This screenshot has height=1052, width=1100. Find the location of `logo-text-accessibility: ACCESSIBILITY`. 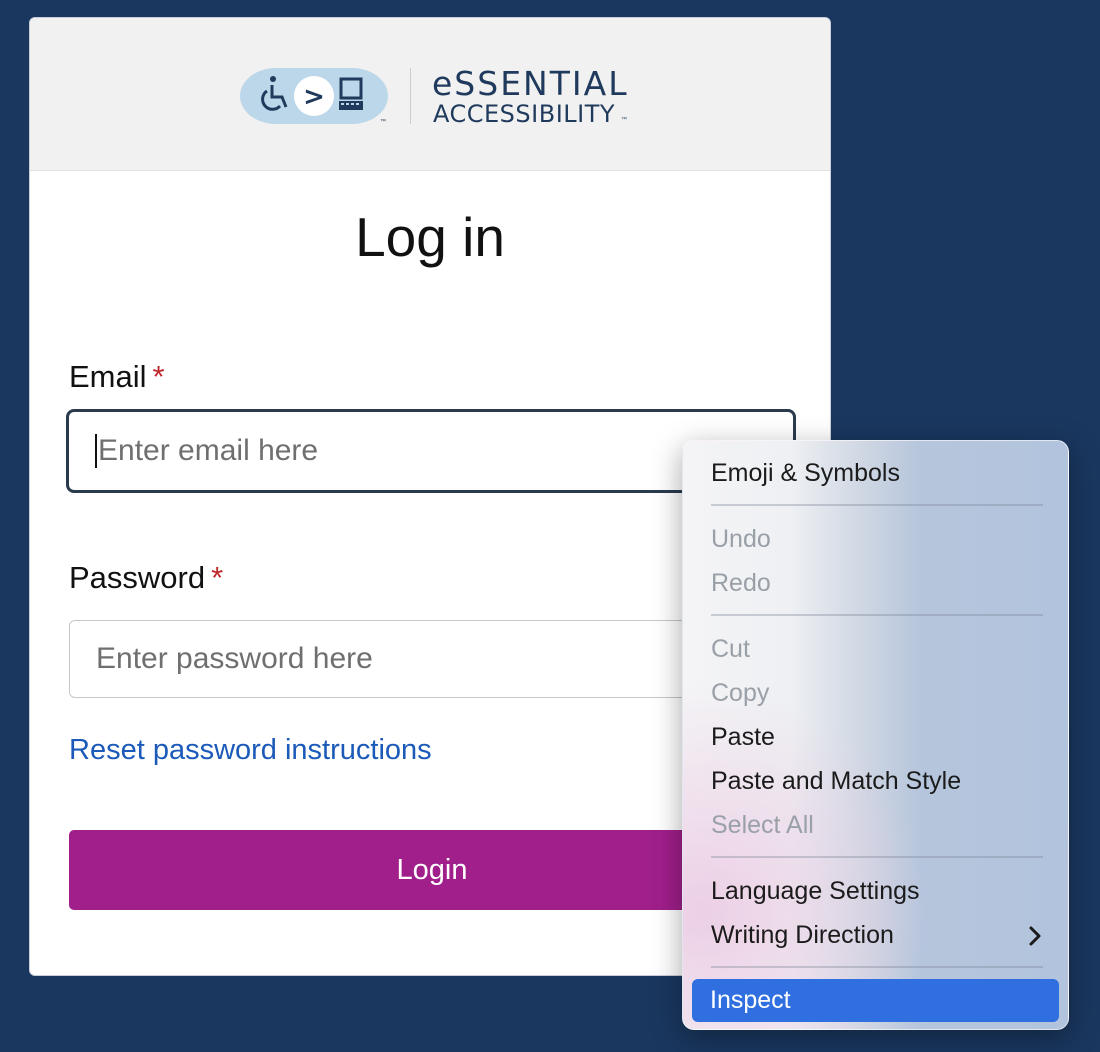

logo-text-accessibility: ACCESSIBILITY is located at coordinates (524, 114).